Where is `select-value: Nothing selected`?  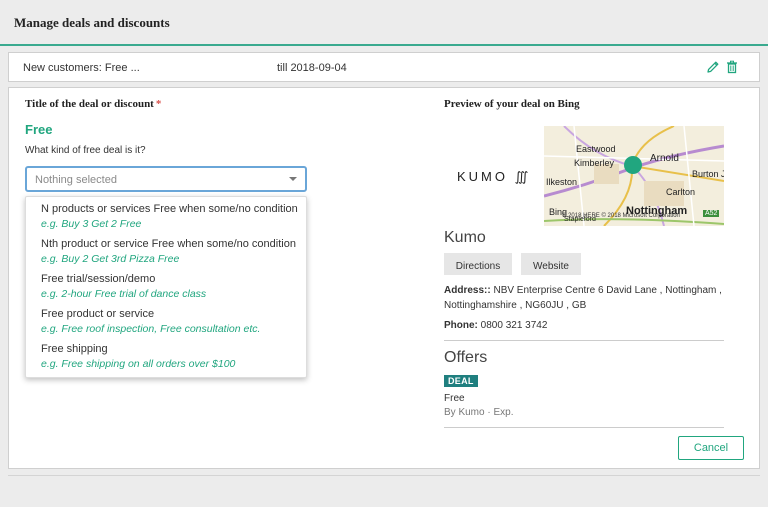 select-value: Nothing selected is located at coordinates (76, 180).